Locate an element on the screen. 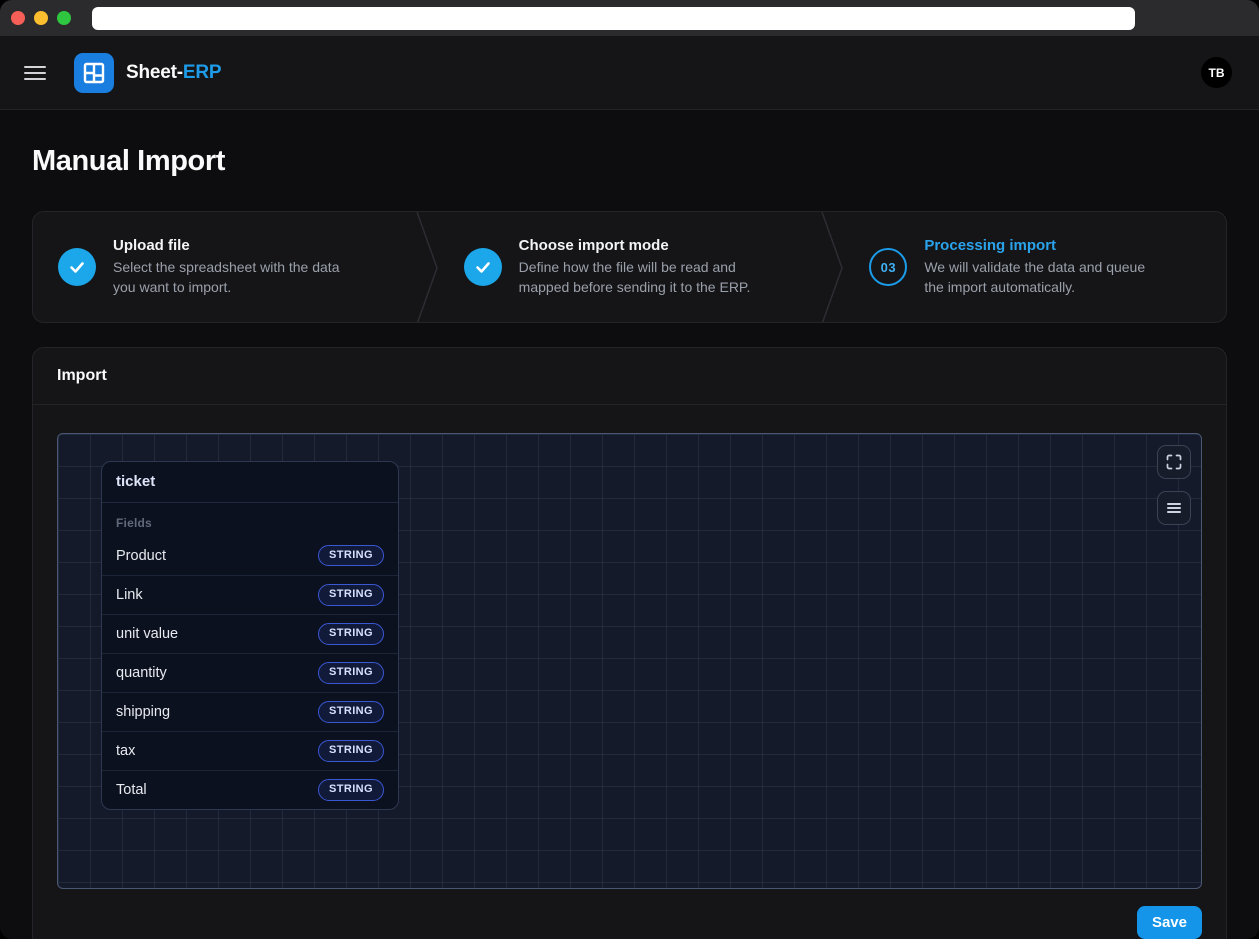 The height and width of the screenshot is (939, 1259). window-controls is located at coordinates (41, 18).